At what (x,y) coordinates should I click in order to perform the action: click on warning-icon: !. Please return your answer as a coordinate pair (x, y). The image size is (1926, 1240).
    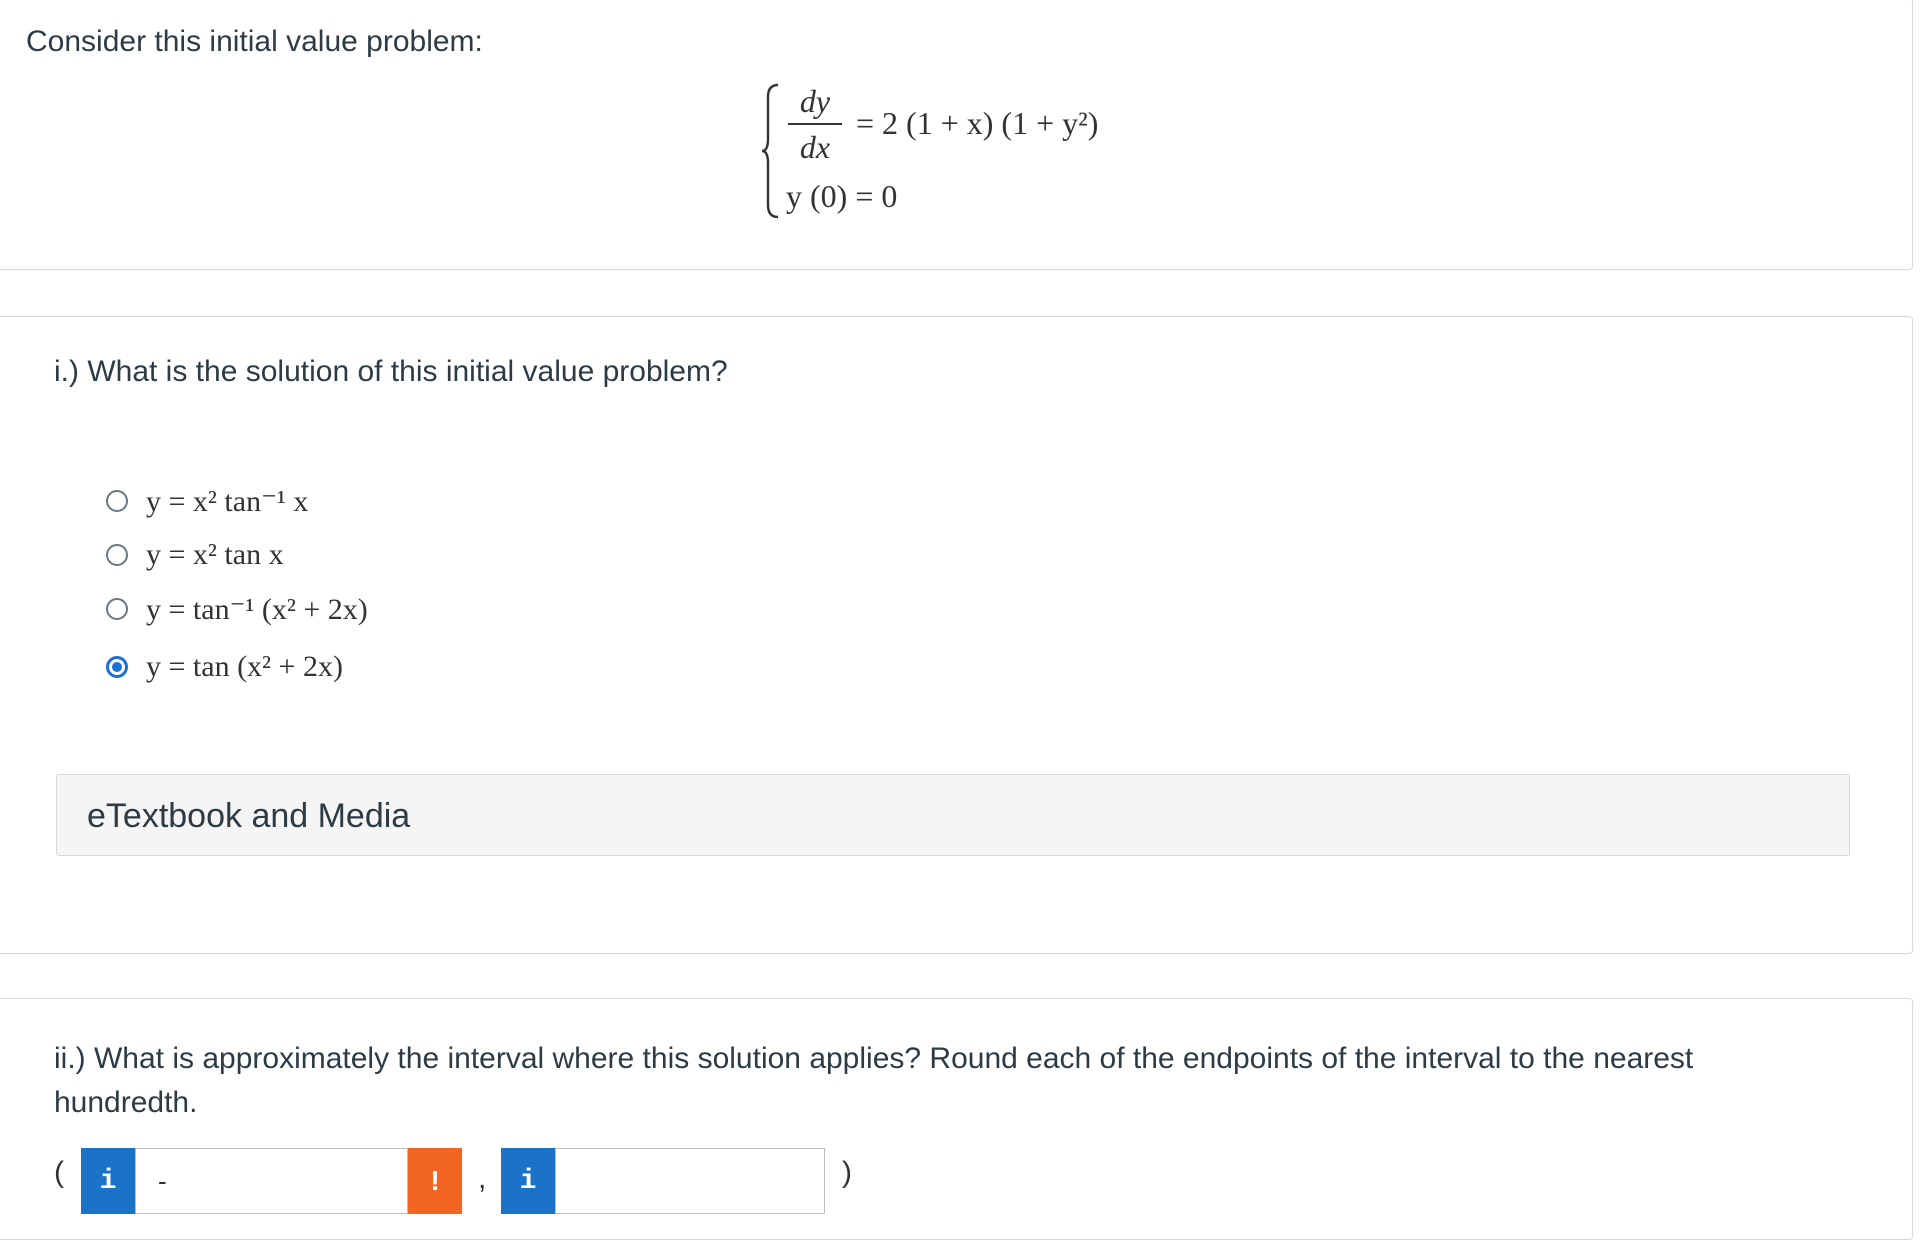
    Looking at the image, I should click on (435, 1181).